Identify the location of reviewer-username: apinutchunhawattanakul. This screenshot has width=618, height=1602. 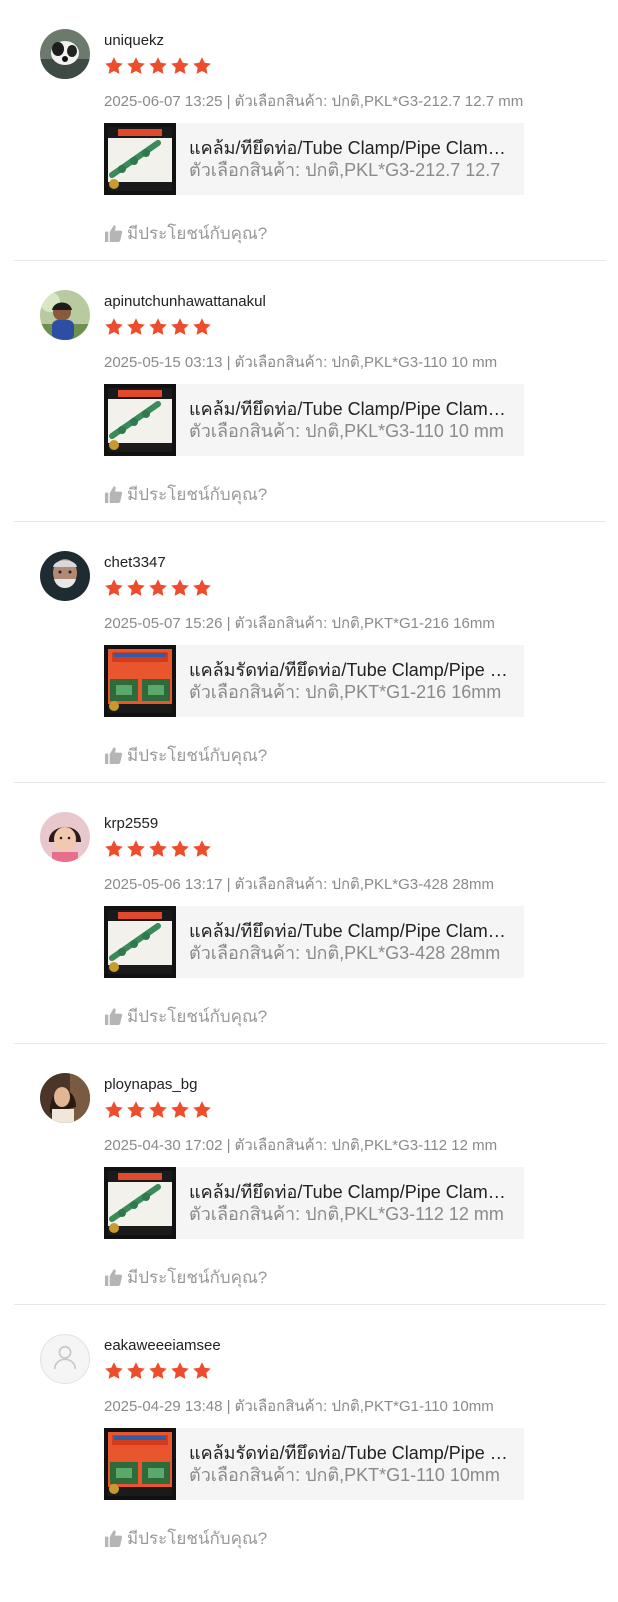
(185, 301).